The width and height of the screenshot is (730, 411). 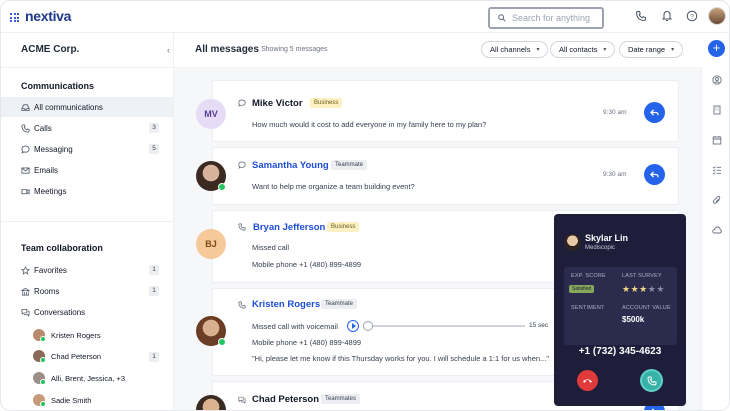 I want to click on new-message-button: +, so click(x=716, y=48).